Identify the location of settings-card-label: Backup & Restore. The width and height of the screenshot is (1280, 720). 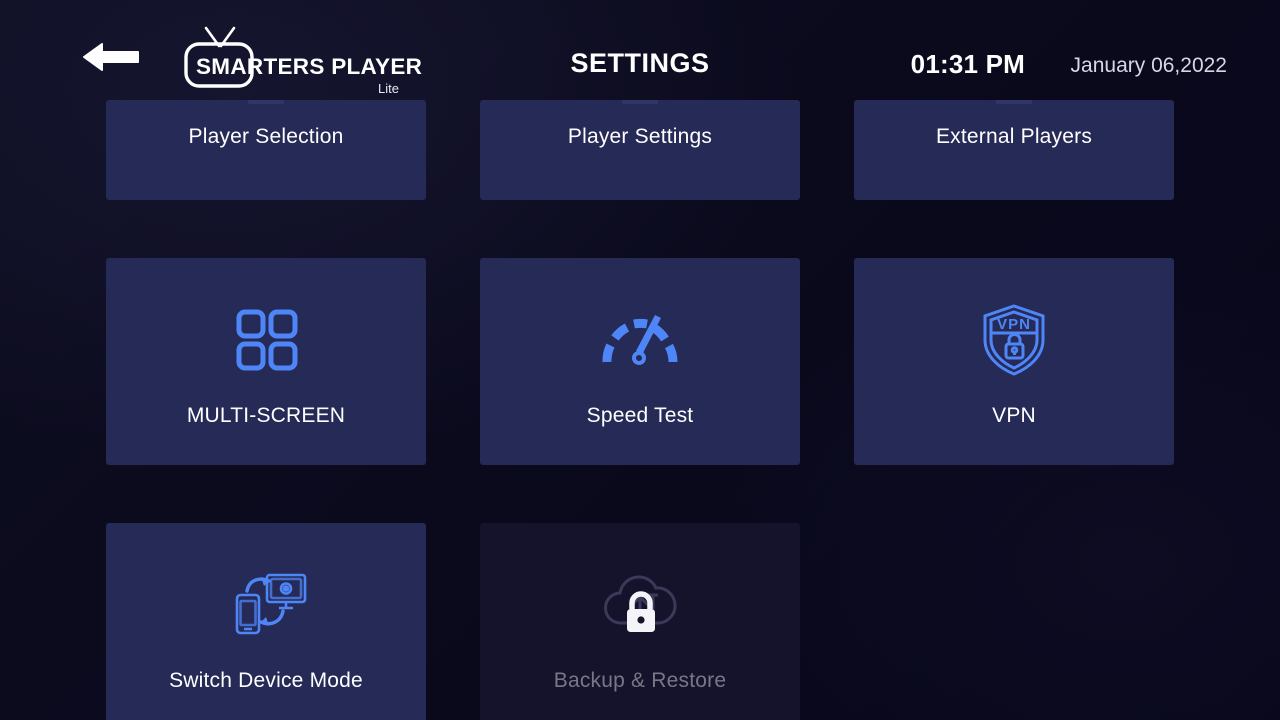
(640, 680).